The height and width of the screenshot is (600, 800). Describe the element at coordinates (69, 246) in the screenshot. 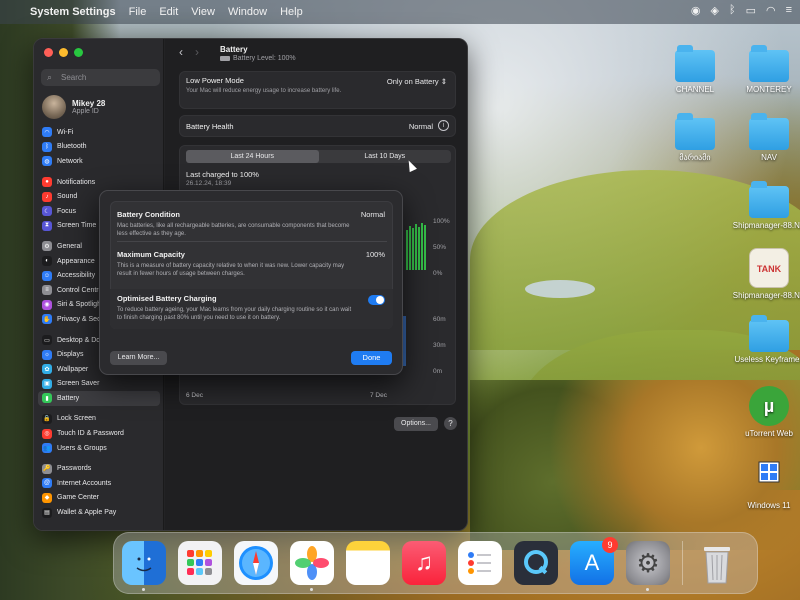

I see `sidebar-item-label: General` at that location.